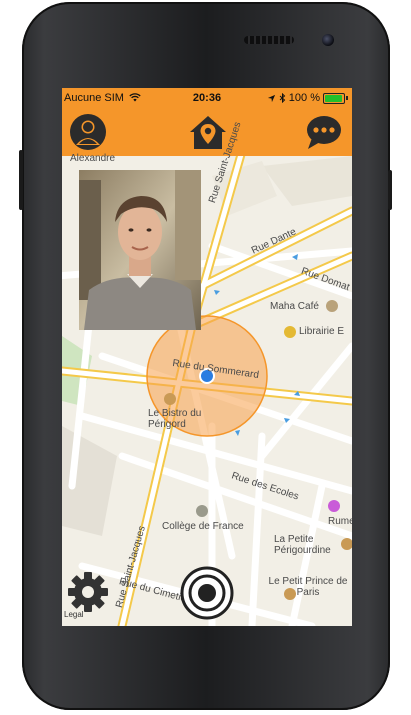 This screenshot has height=715, width=411. What do you see at coordinates (347, 98) in the screenshot?
I see `battery-tip` at bounding box center [347, 98].